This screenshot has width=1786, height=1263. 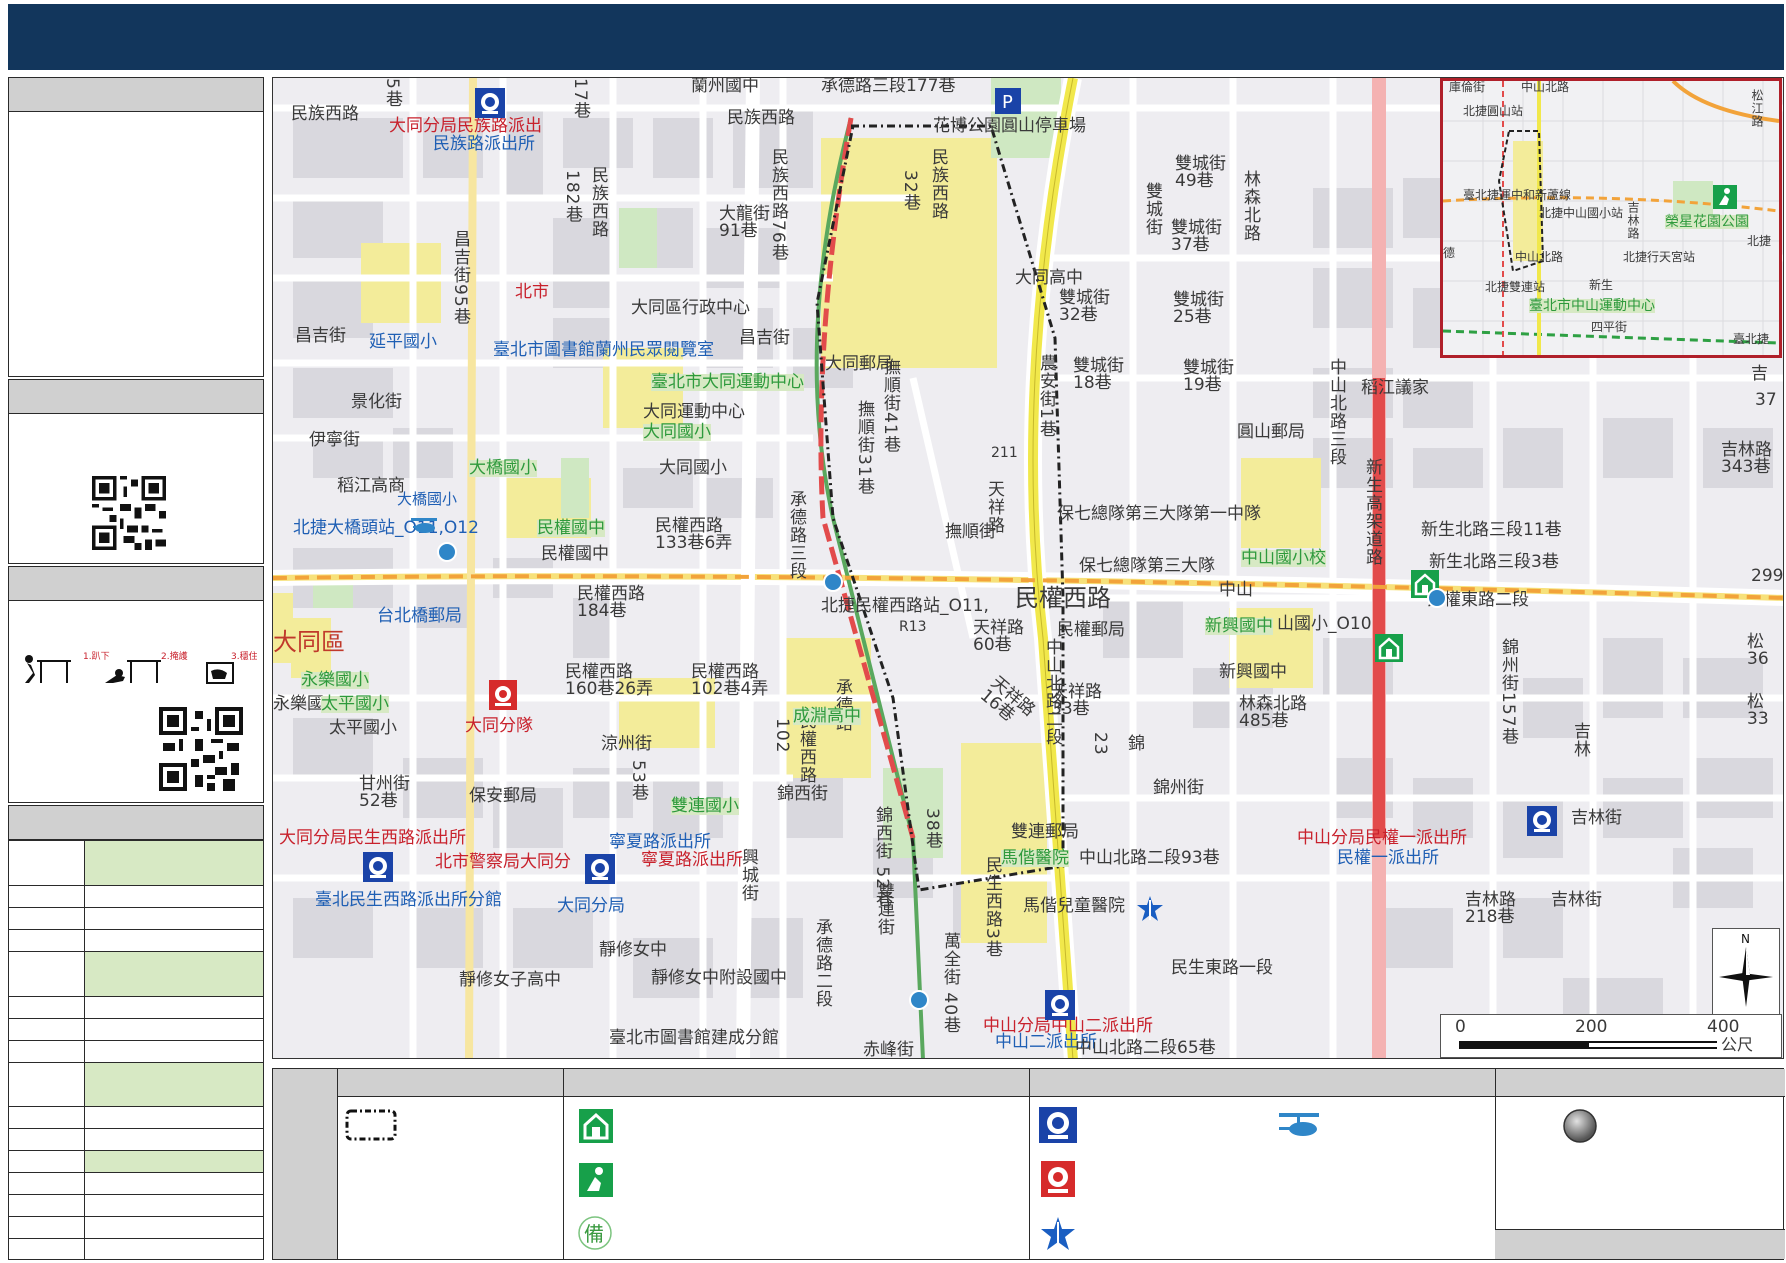 What do you see at coordinates (1758, 650) in the screenshot?
I see `map-label: 松 36` at bounding box center [1758, 650].